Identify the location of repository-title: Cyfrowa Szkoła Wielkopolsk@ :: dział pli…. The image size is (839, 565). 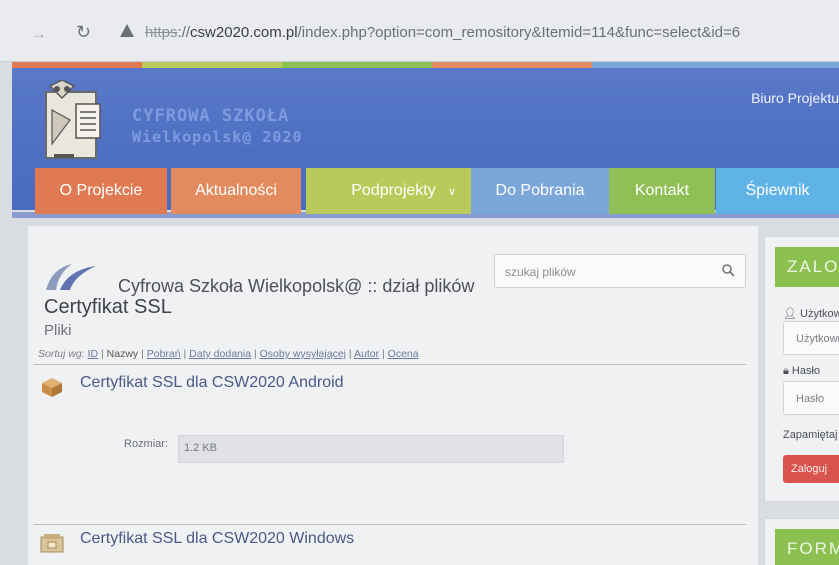
(296, 286).